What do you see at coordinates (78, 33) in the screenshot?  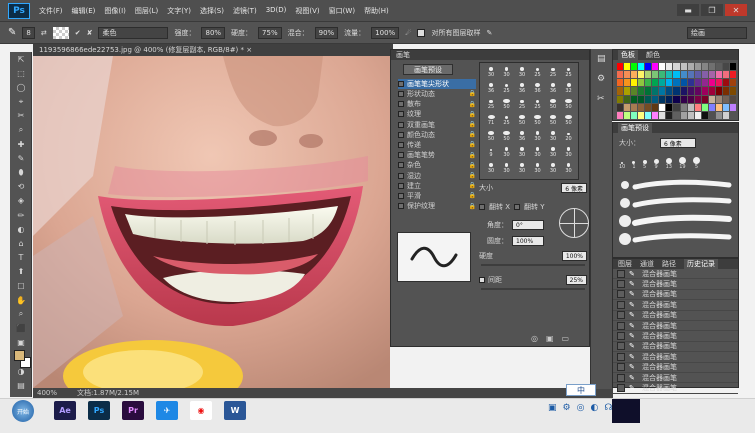 I see `load-brush-icon: ✔` at bounding box center [78, 33].